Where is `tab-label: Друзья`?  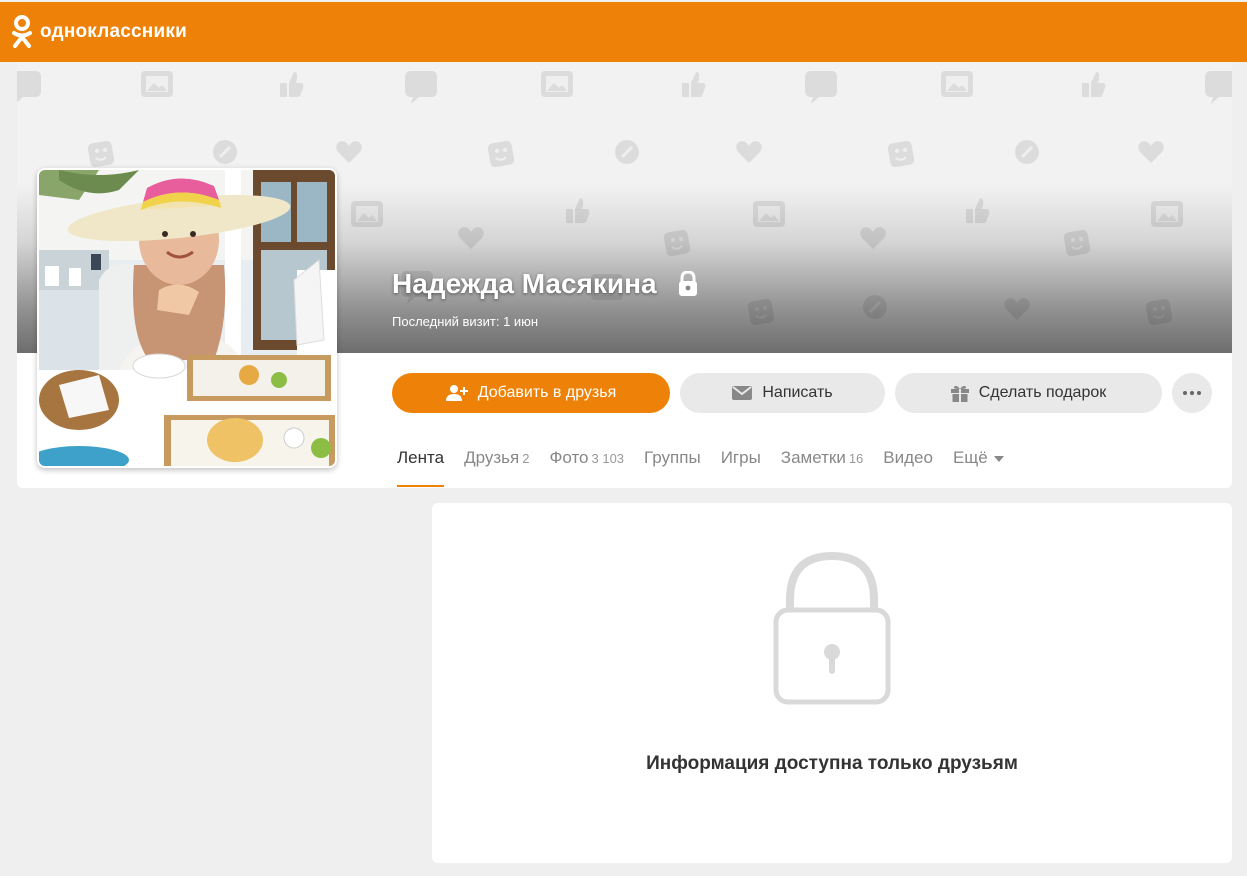 tab-label: Друзья is located at coordinates (492, 457).